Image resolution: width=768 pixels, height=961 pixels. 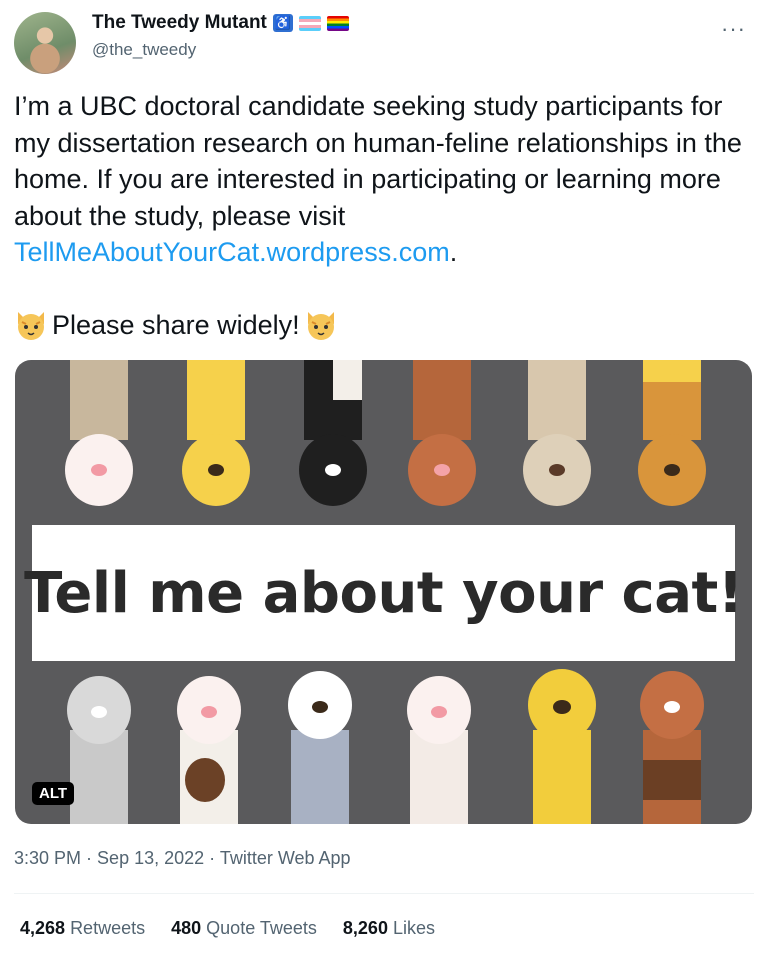 What do you see at coordinates (150, 858) in the screenshot?
I see `tweet-date: Sep 13, 2022` at bounding box center [150, 858].